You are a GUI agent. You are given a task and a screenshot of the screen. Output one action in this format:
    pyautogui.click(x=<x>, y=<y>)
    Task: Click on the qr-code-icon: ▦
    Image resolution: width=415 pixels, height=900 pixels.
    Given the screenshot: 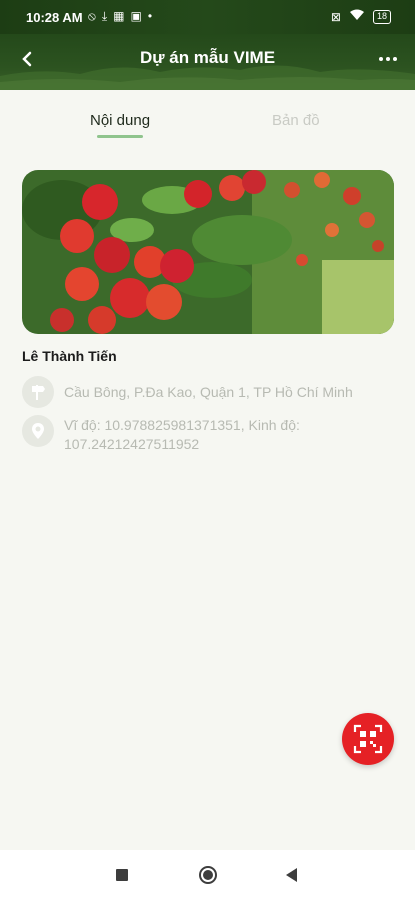 What is the action you would take?
    pyautogui.click(x=119, y=16)
    